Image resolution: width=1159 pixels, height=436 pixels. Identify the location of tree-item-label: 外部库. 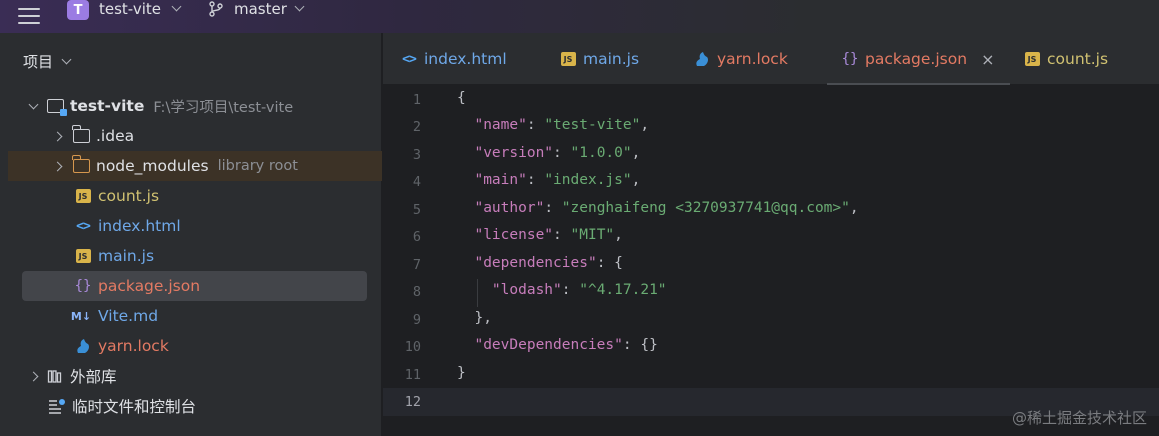
(93, 377).